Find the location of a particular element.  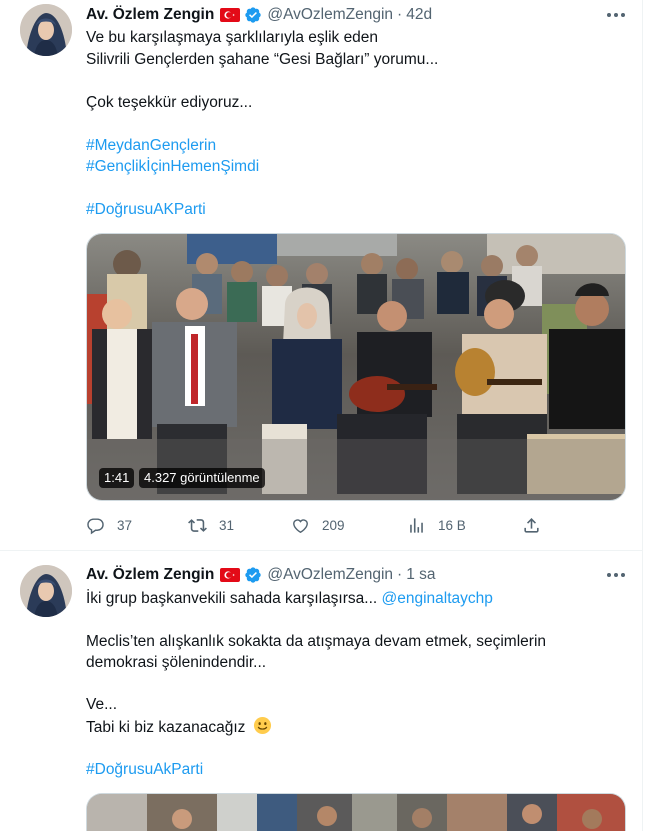

views-count: 16 B is located at coordinates (452, 525).